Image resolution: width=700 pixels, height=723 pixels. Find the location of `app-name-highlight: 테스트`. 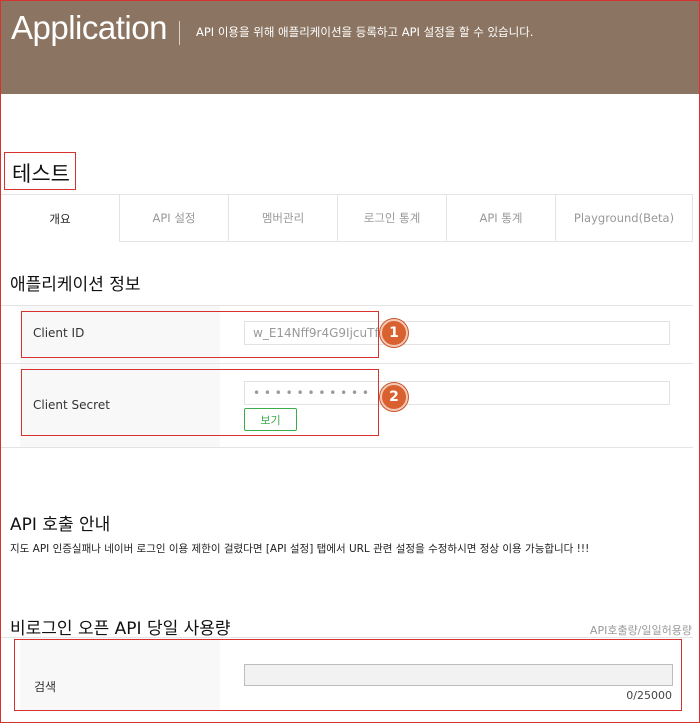

app-name-highlight: 테스트 is located at coordinates (40, 171).